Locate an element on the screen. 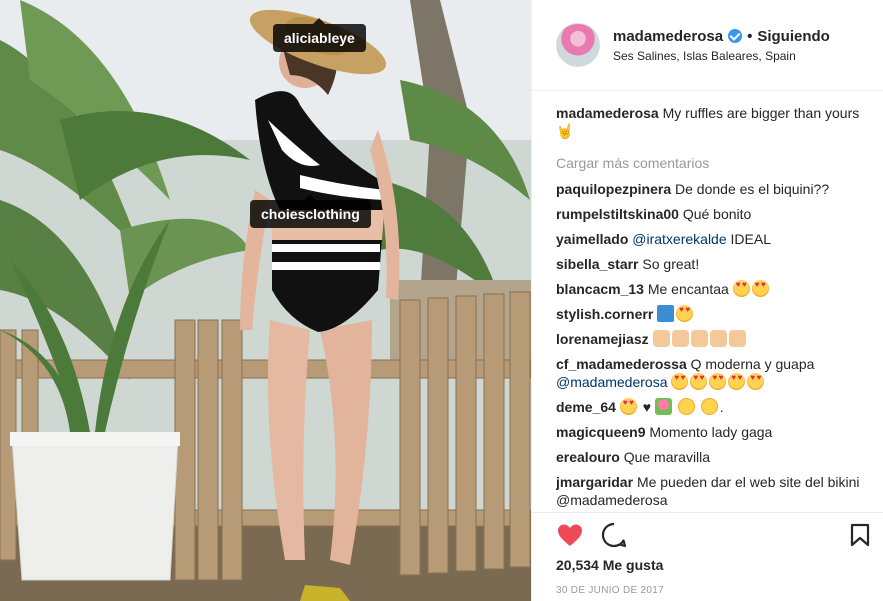 The height and width of the screenshot is (601, 883). comment-username: paquilopezpinera is located at coordinates (613, 189).